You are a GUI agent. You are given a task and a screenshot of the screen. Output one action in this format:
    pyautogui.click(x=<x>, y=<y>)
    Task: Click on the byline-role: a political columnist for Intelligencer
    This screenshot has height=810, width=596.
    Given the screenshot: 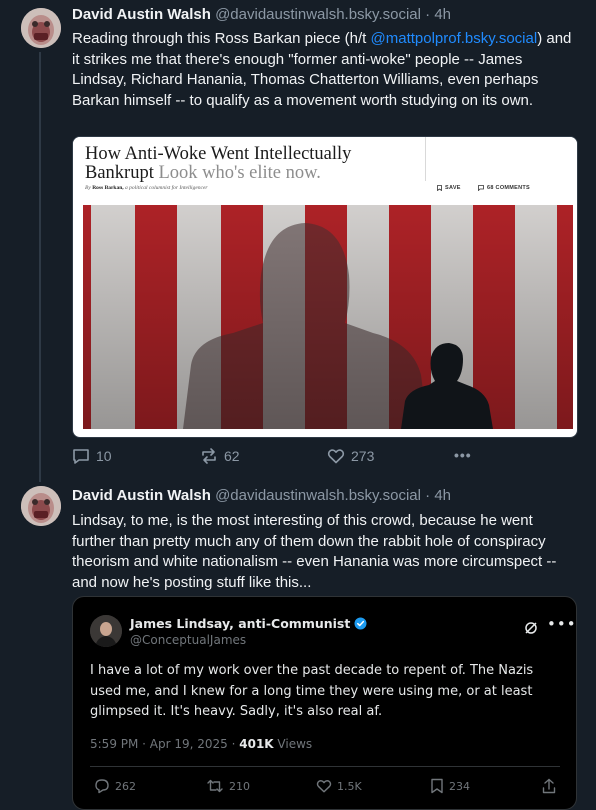 What is the action you would take?
    pyautogui.click(x=166, y=188)
    